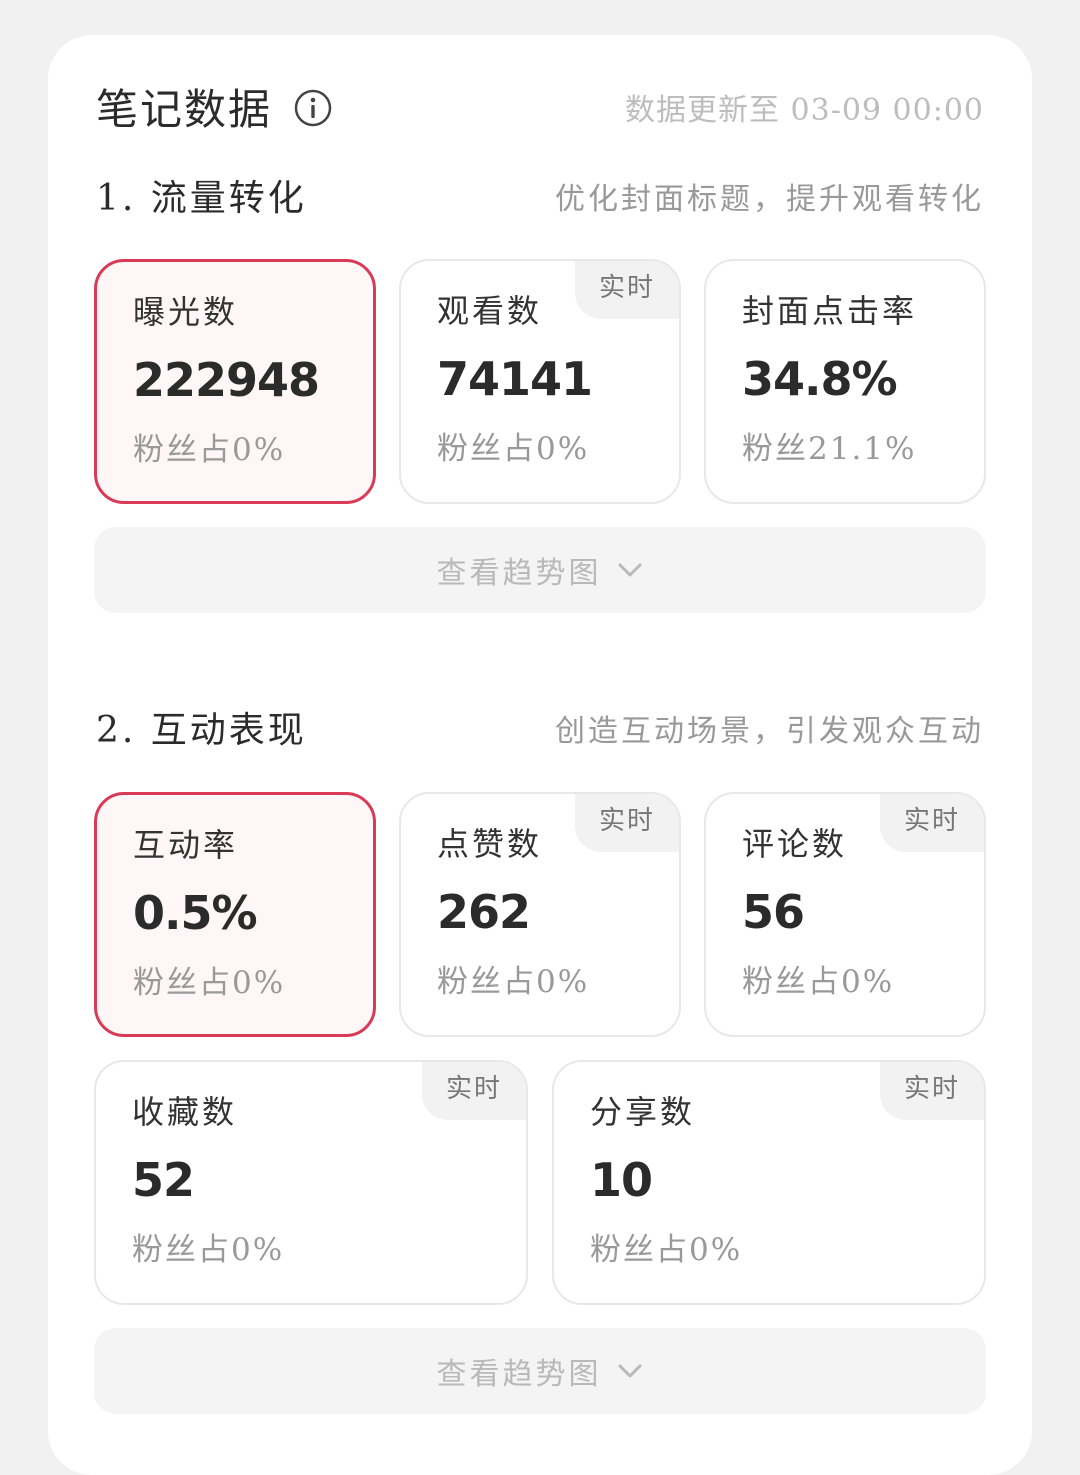  I want to click on metric-card-saves: 实时 收藏数 52 粉丝占0%, so click(311, 1182).